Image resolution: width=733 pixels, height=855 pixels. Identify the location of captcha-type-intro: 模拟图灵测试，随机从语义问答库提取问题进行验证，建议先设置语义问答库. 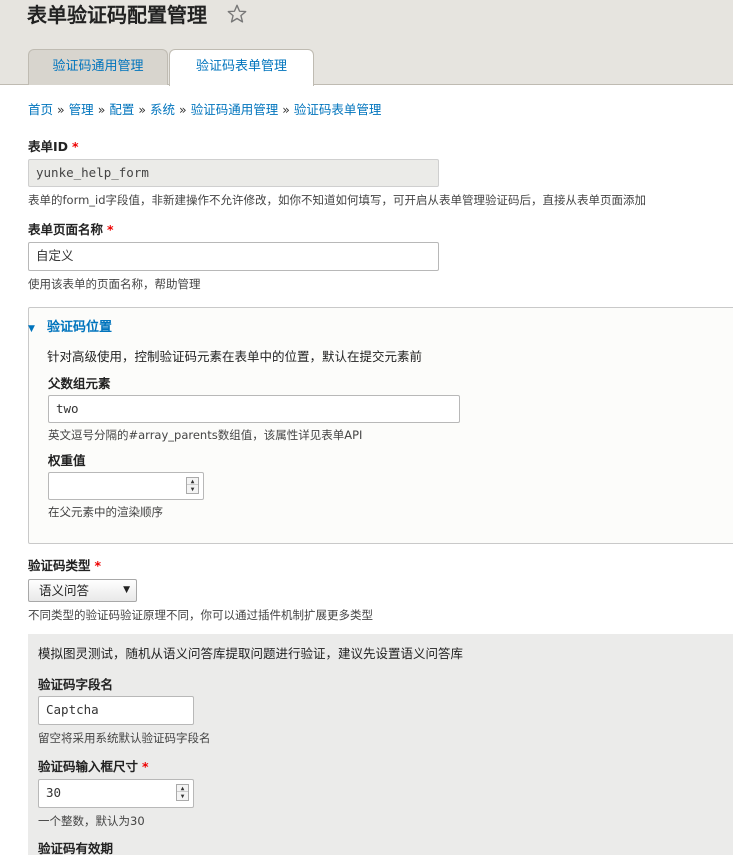
(251, 653).